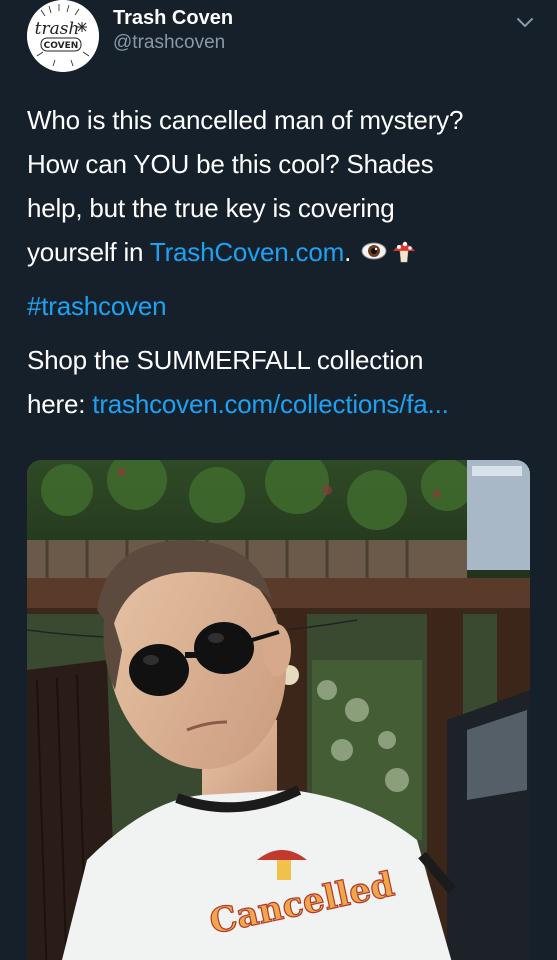 This screenshot has height=960, width=557. Describe the element at coordinates (247, 252) in the screenshot. I see `website-link: TrashCoven.com` at that location.